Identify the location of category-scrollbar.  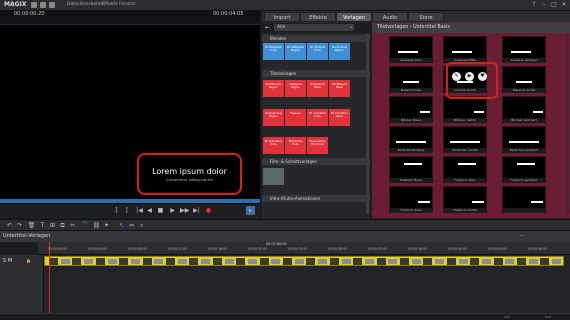
(367, 124).